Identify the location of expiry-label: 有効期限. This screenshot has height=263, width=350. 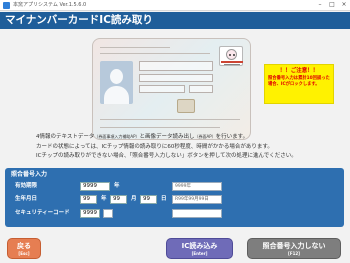
(26, 186).